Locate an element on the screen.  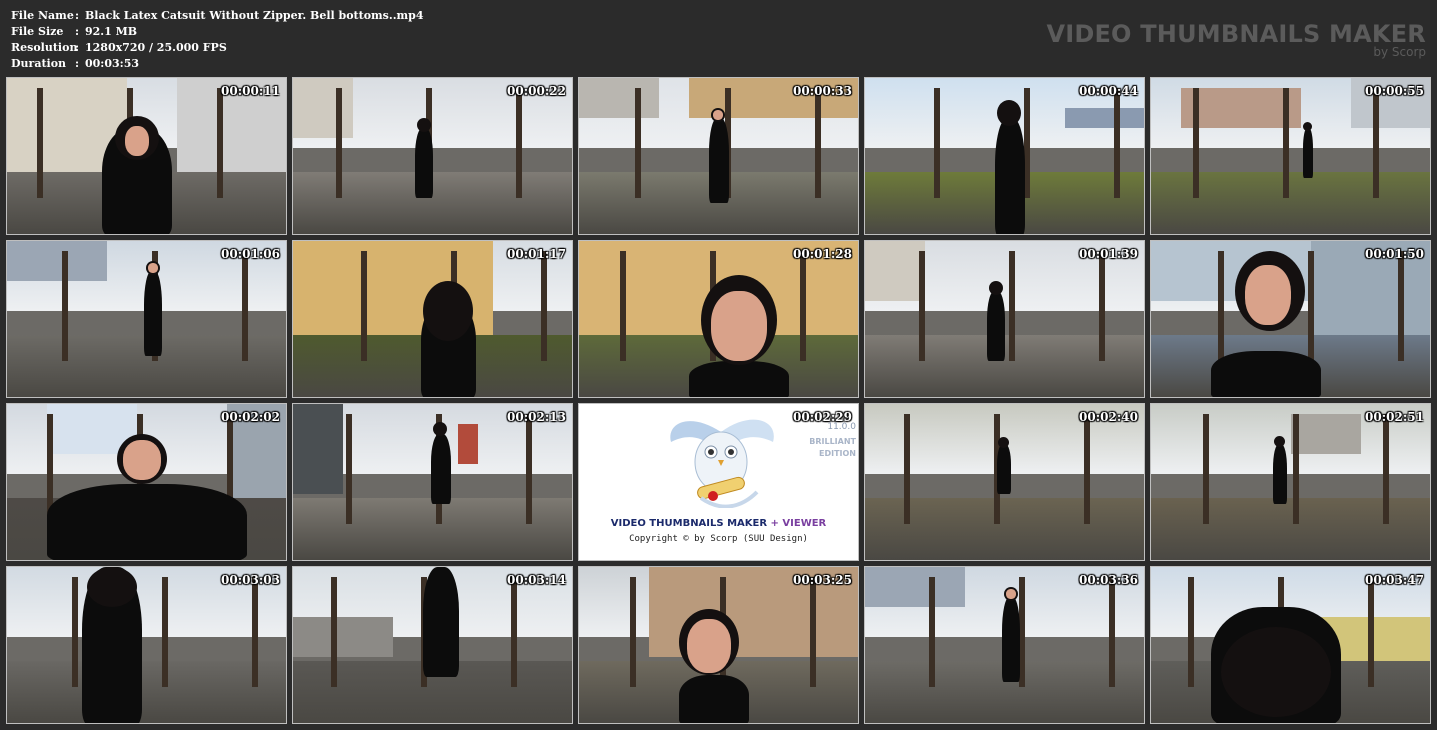
thumbnail-frame: 00:01:39 is located at coordinates (1004, 319).